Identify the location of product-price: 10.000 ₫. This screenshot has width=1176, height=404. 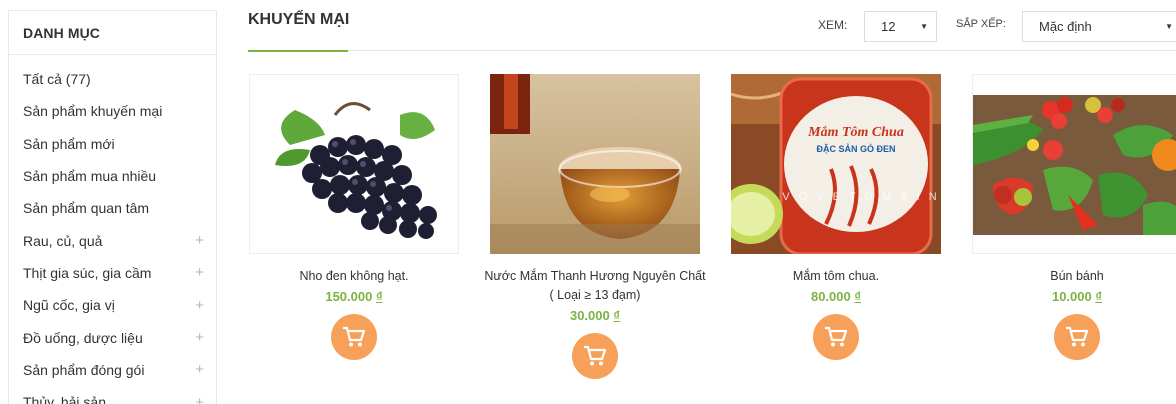
(1071, 296).